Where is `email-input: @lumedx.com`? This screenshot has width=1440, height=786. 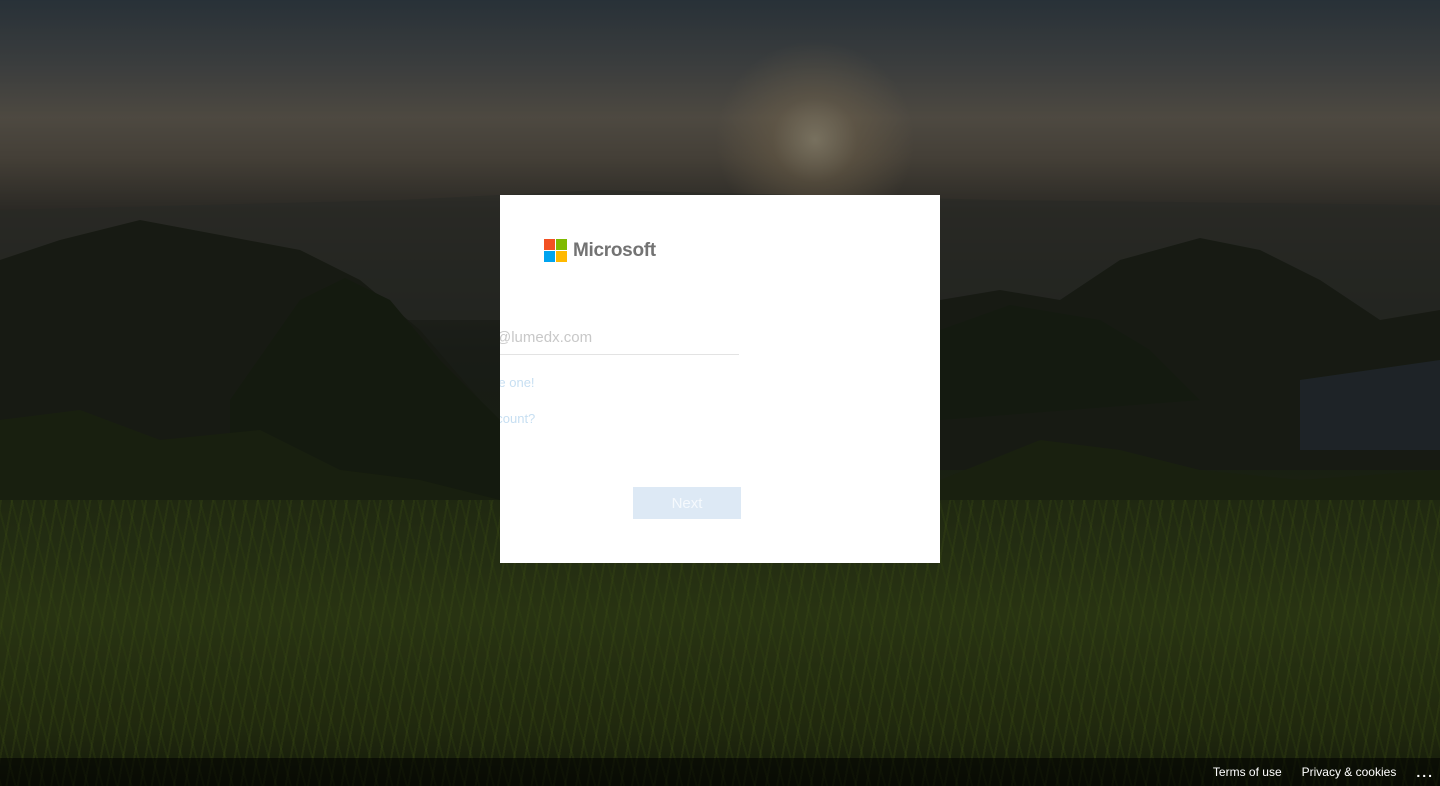 email-input: @lumedx.com is located at coordinates (619, 339).